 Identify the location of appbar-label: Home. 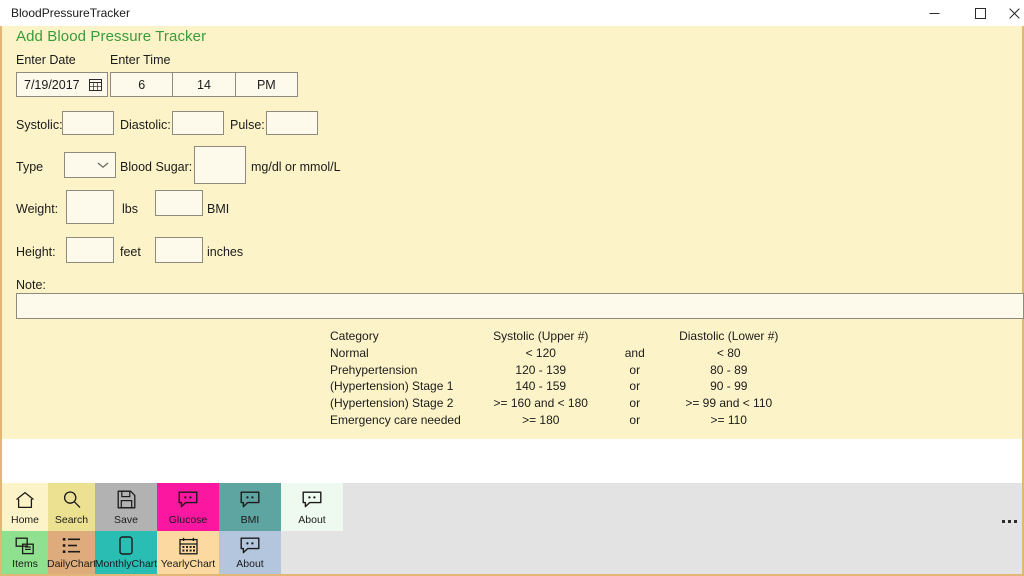
(24, 519).